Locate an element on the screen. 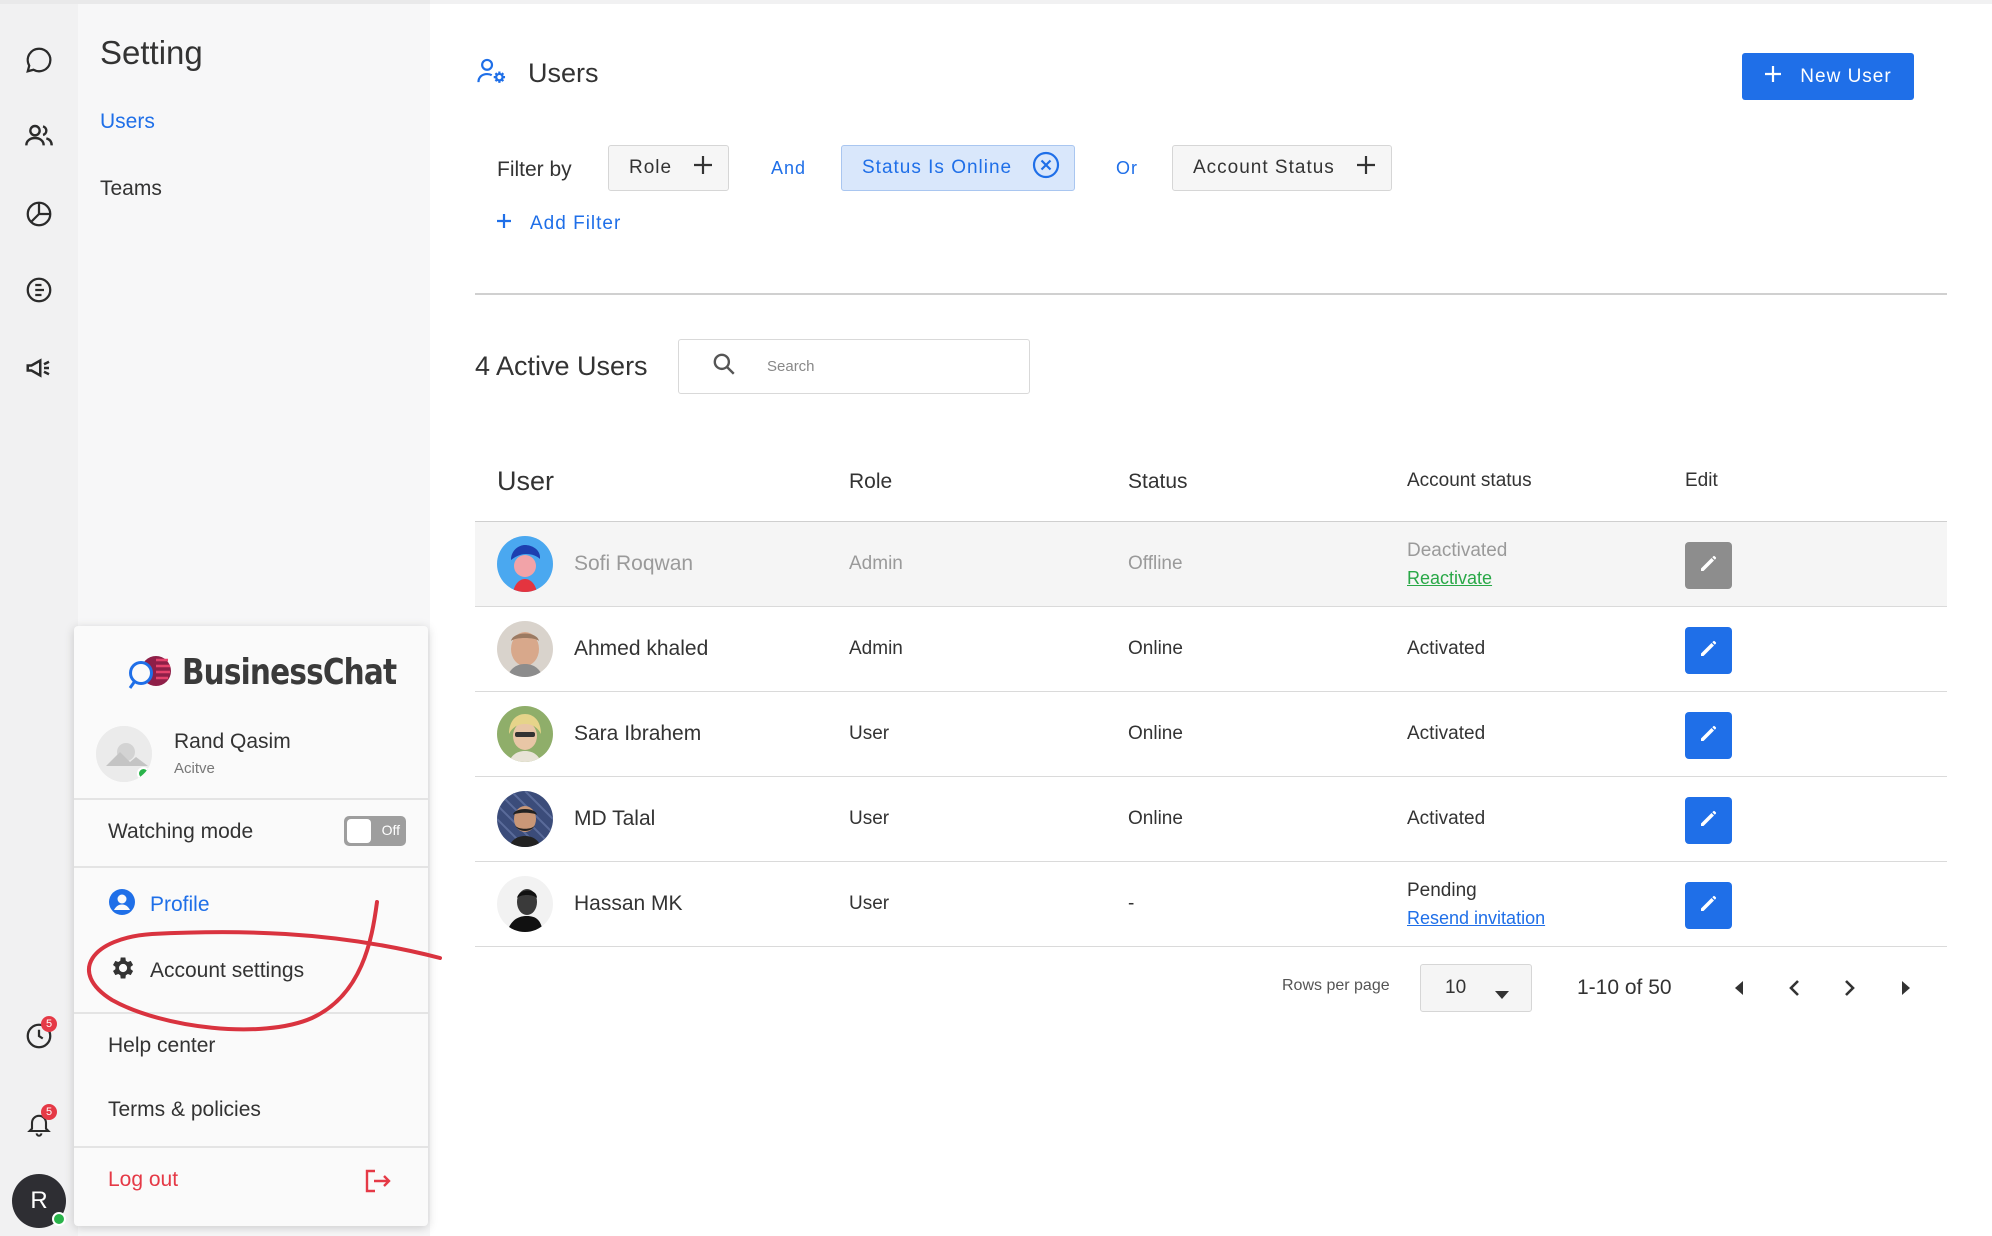 The image size is (1992, 1236). rows-per-page-label: Rows per page is located at coordinates (1336, 985).